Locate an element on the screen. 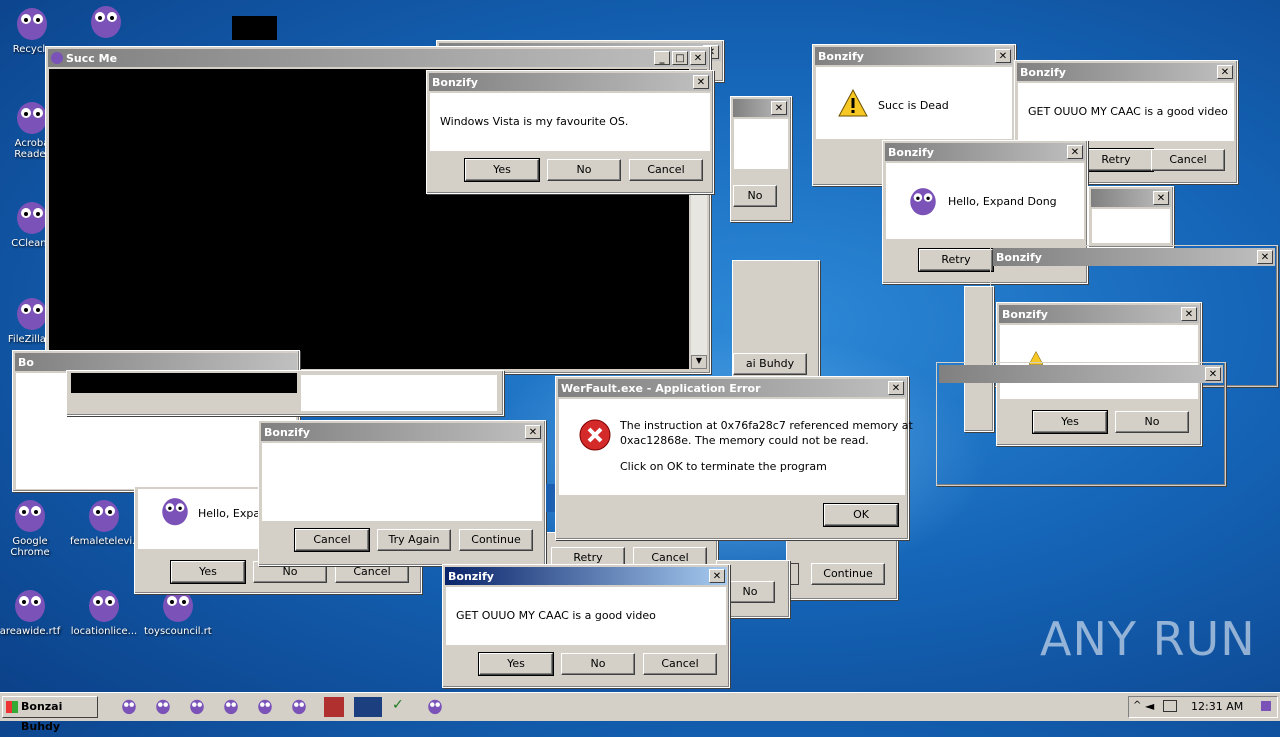 The image size is (1280, 737). message-text: GET OUUO MY CAAC is a good video is located at coordinates (1128, 111).